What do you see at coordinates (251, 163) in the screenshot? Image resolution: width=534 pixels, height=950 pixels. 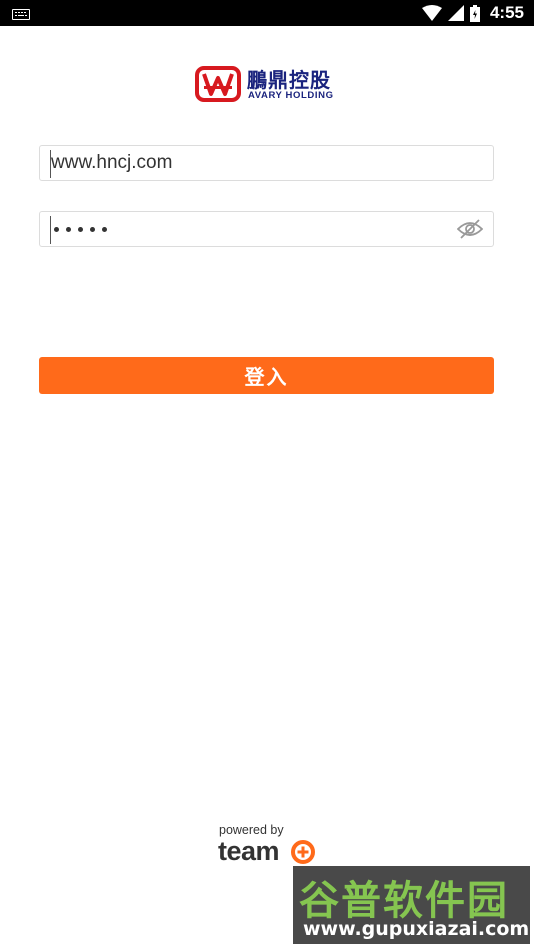 I see `username-input` at bounding box center [251, 163].